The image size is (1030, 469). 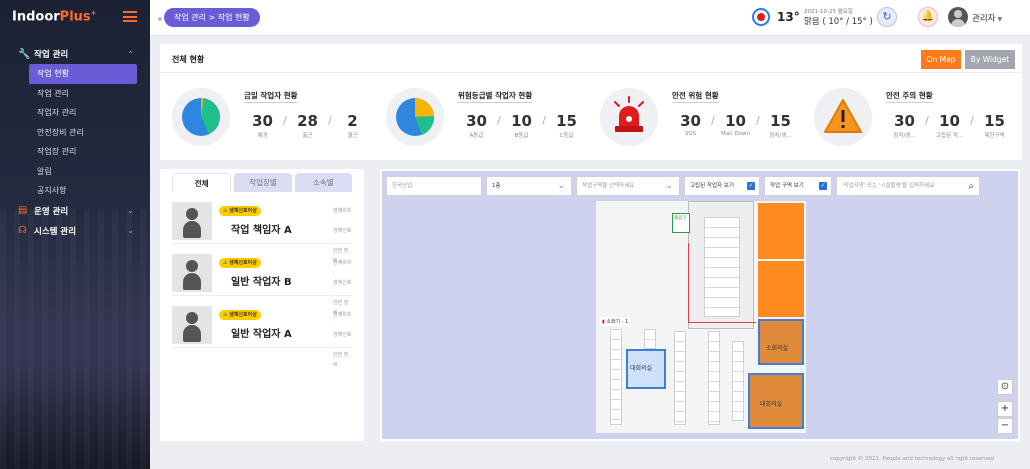 What do you see at coordinates (712, 186) in the screenshot?
I see `checkbox-label: 고립된 작업자 보기` at bounding box center [712, 186].